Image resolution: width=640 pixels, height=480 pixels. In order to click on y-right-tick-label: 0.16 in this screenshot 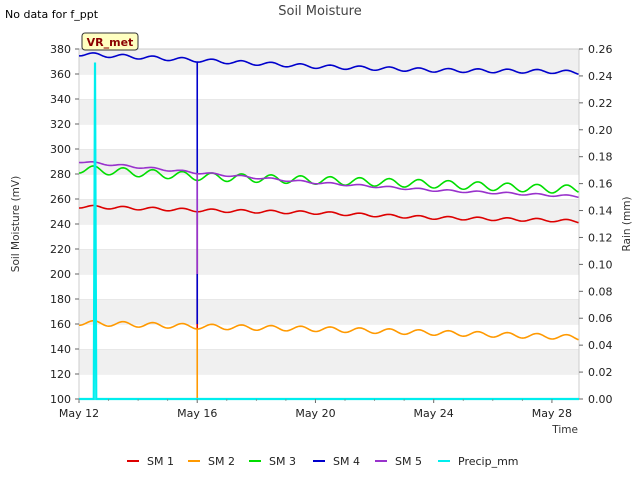, I will do `click(600, 184)`.